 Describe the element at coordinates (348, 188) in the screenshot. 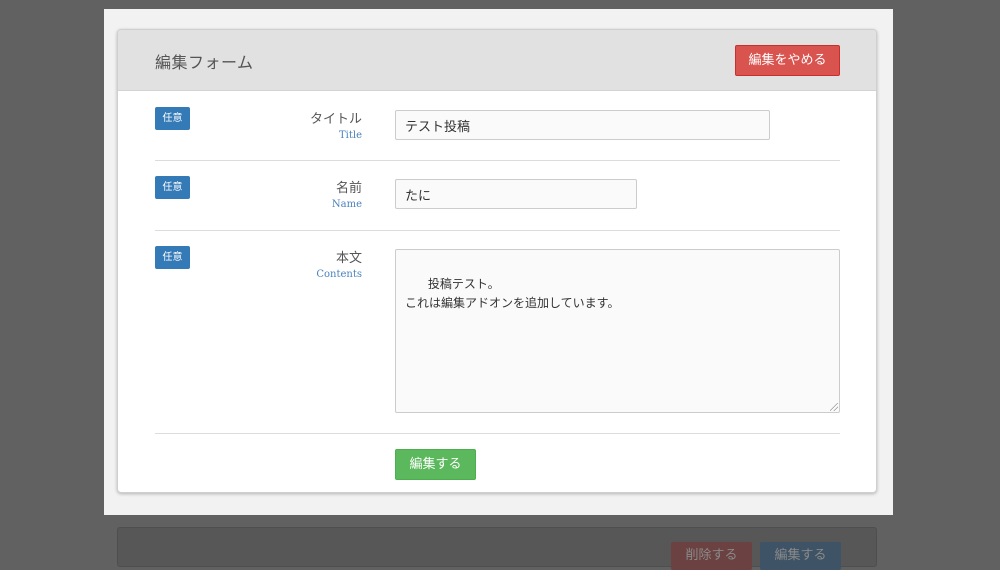

I see `field-label-name: 名前` at that location.